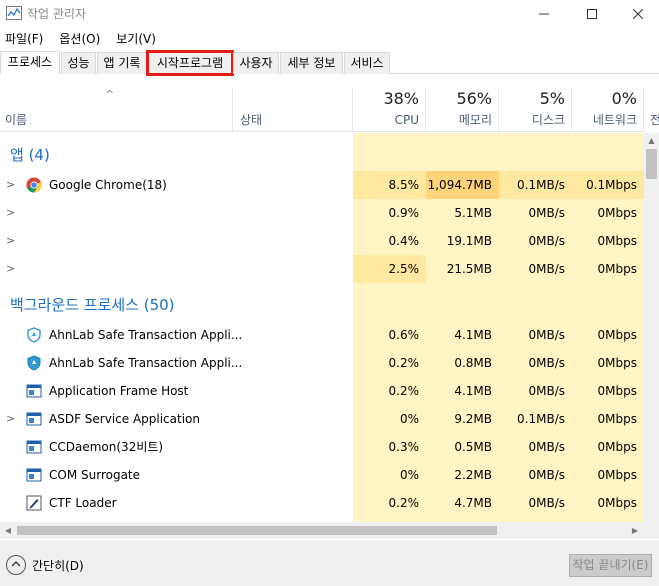 The image size is (659, 586). I want to click on vertical-scrollbar: ▲, so click(651, 327).